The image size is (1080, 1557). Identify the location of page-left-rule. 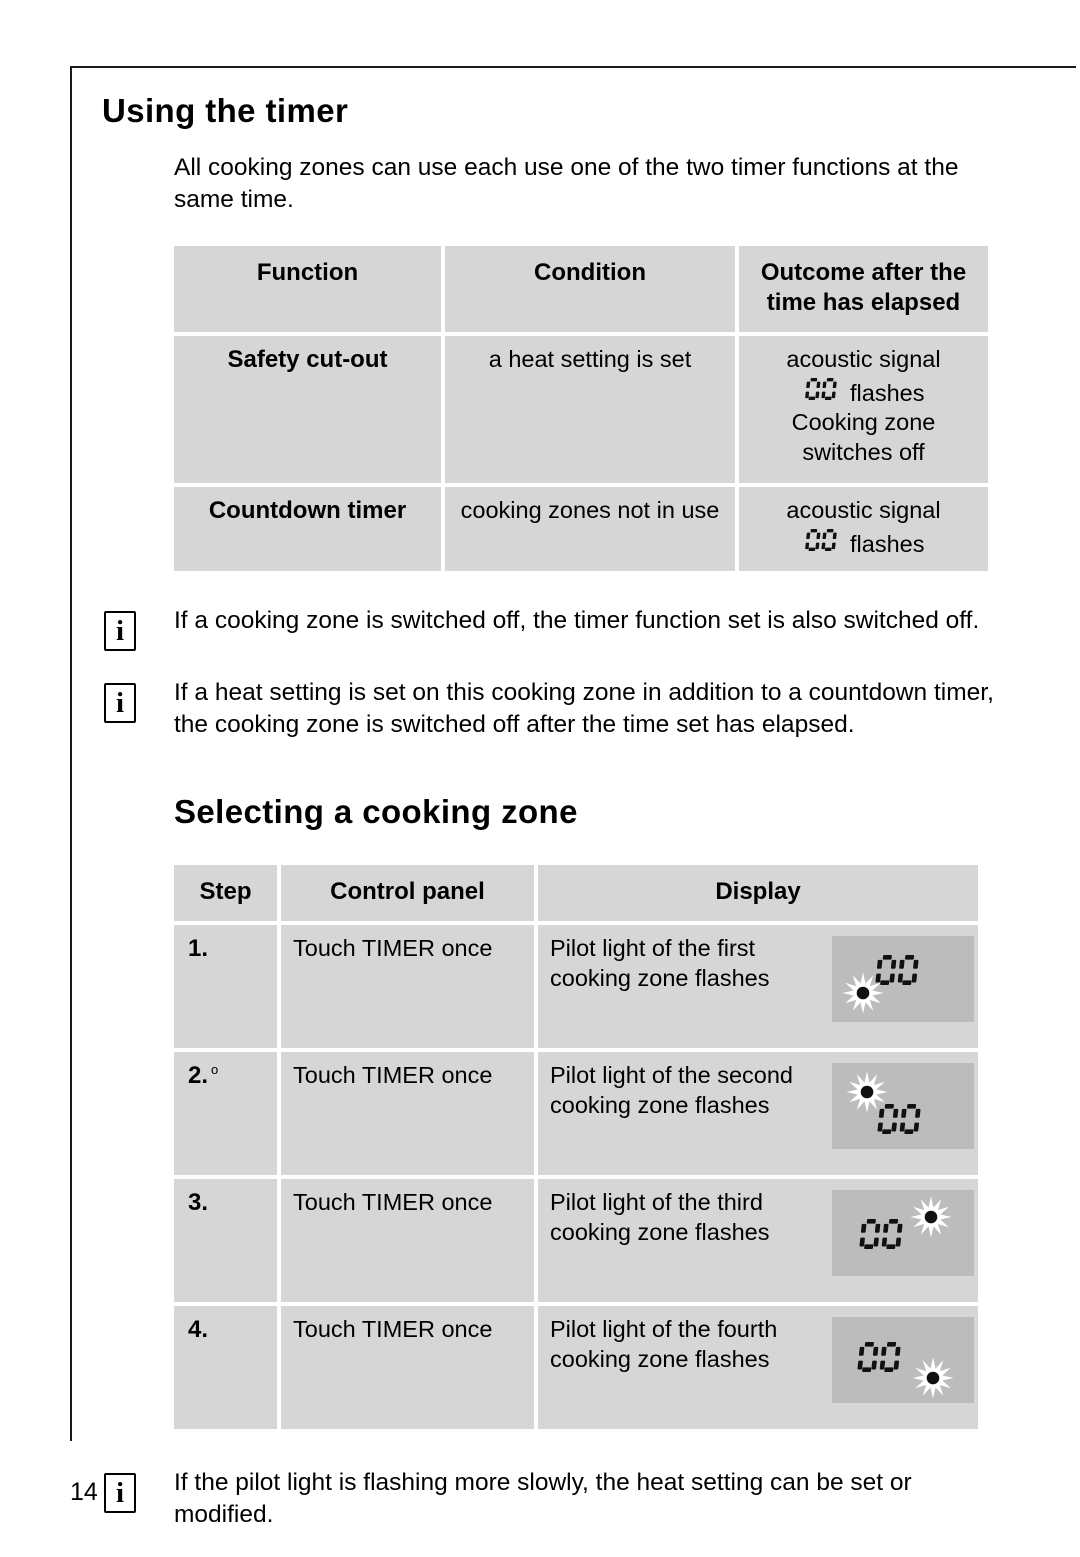
(71, 753).